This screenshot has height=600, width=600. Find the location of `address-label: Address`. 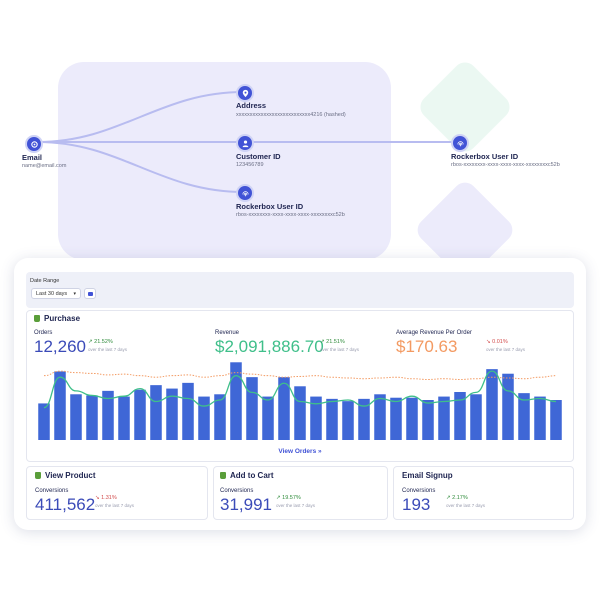

address-label: Address is located at coordinates (251, 105).